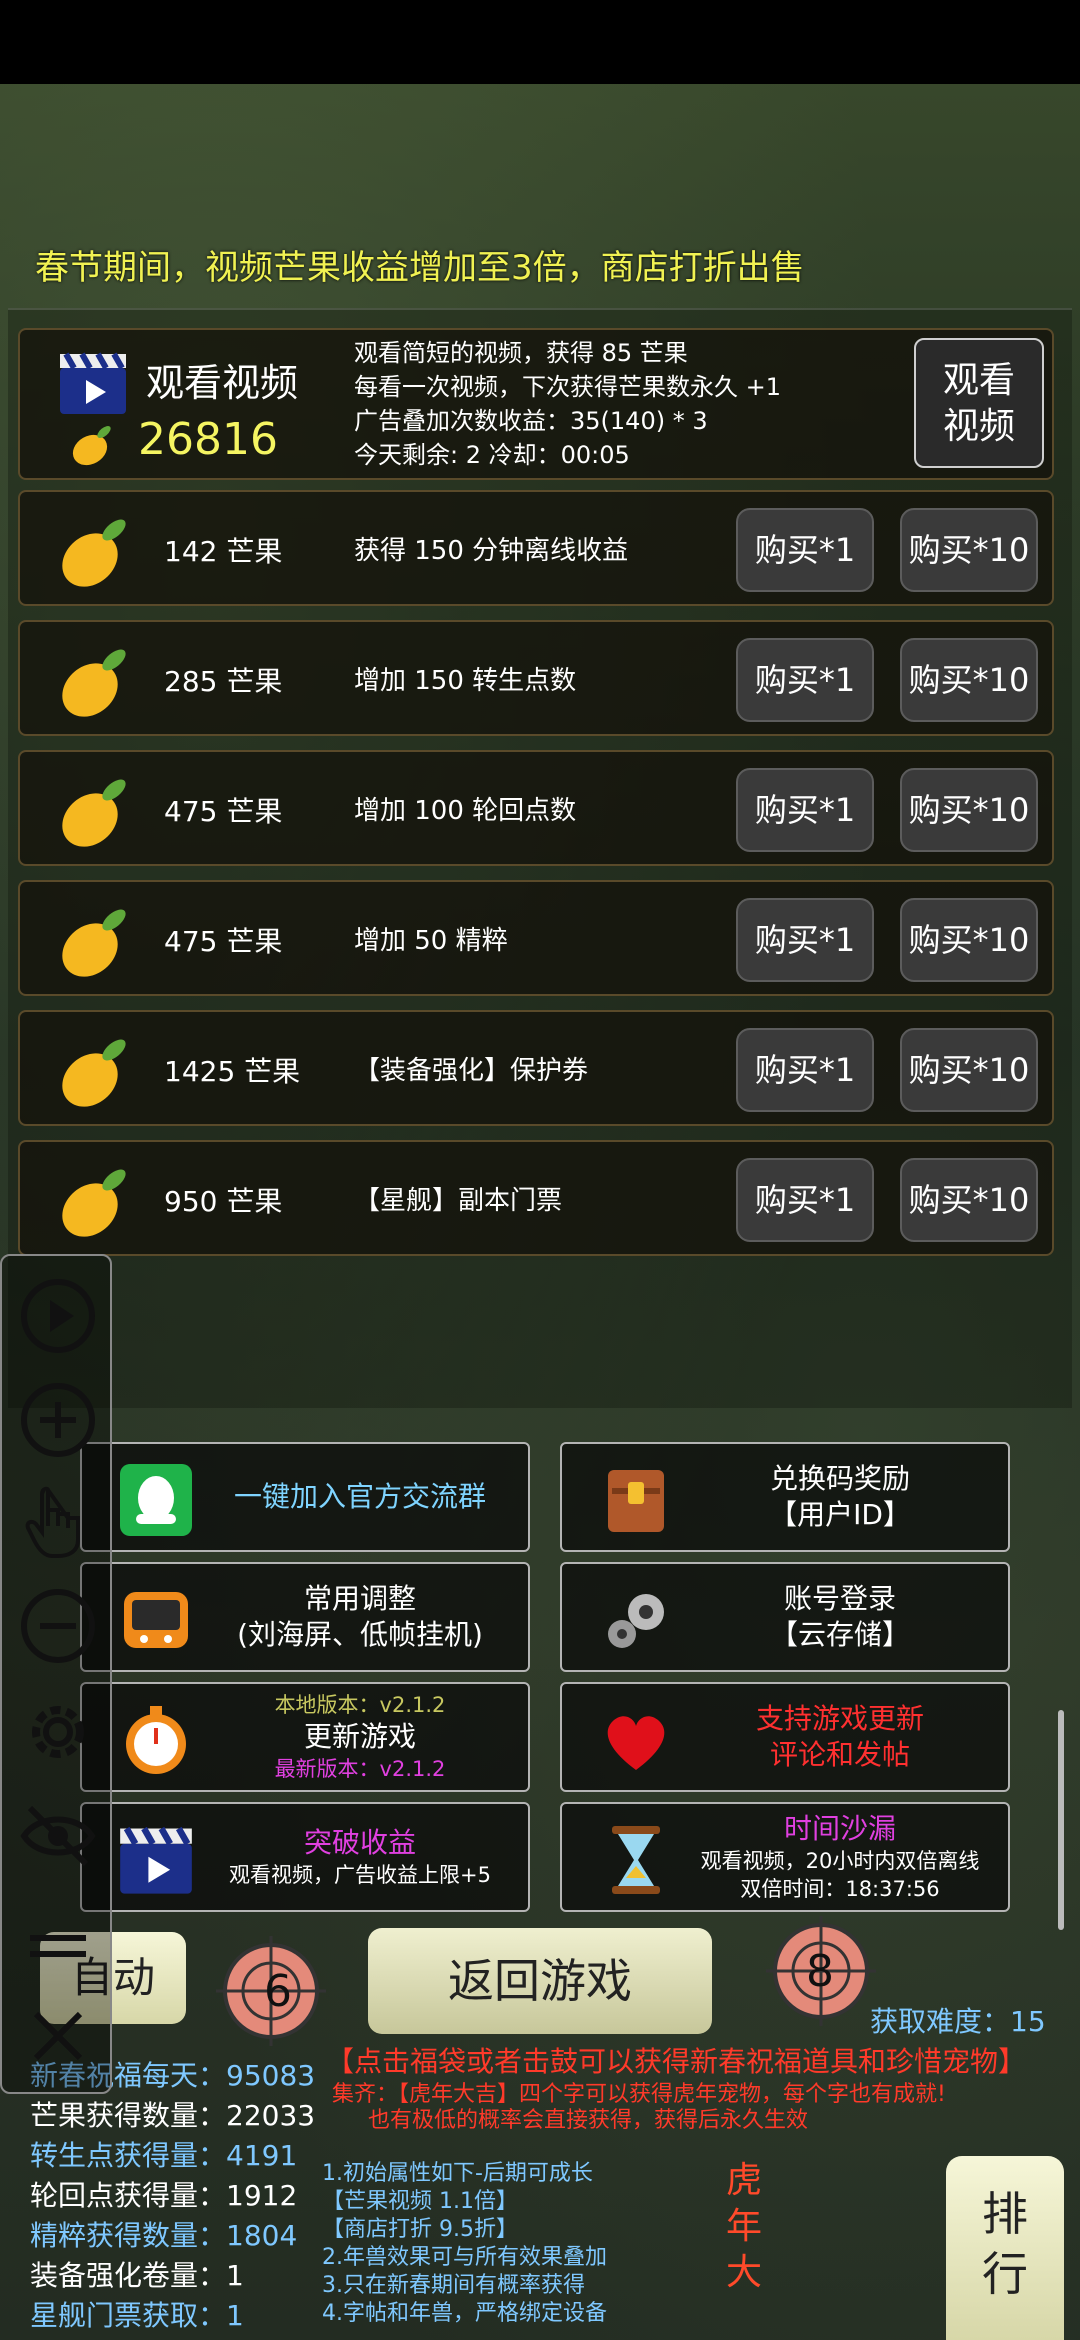 The image size is (1080, 2340). I want to click on zoom-in-icon, so click(58, 1420).